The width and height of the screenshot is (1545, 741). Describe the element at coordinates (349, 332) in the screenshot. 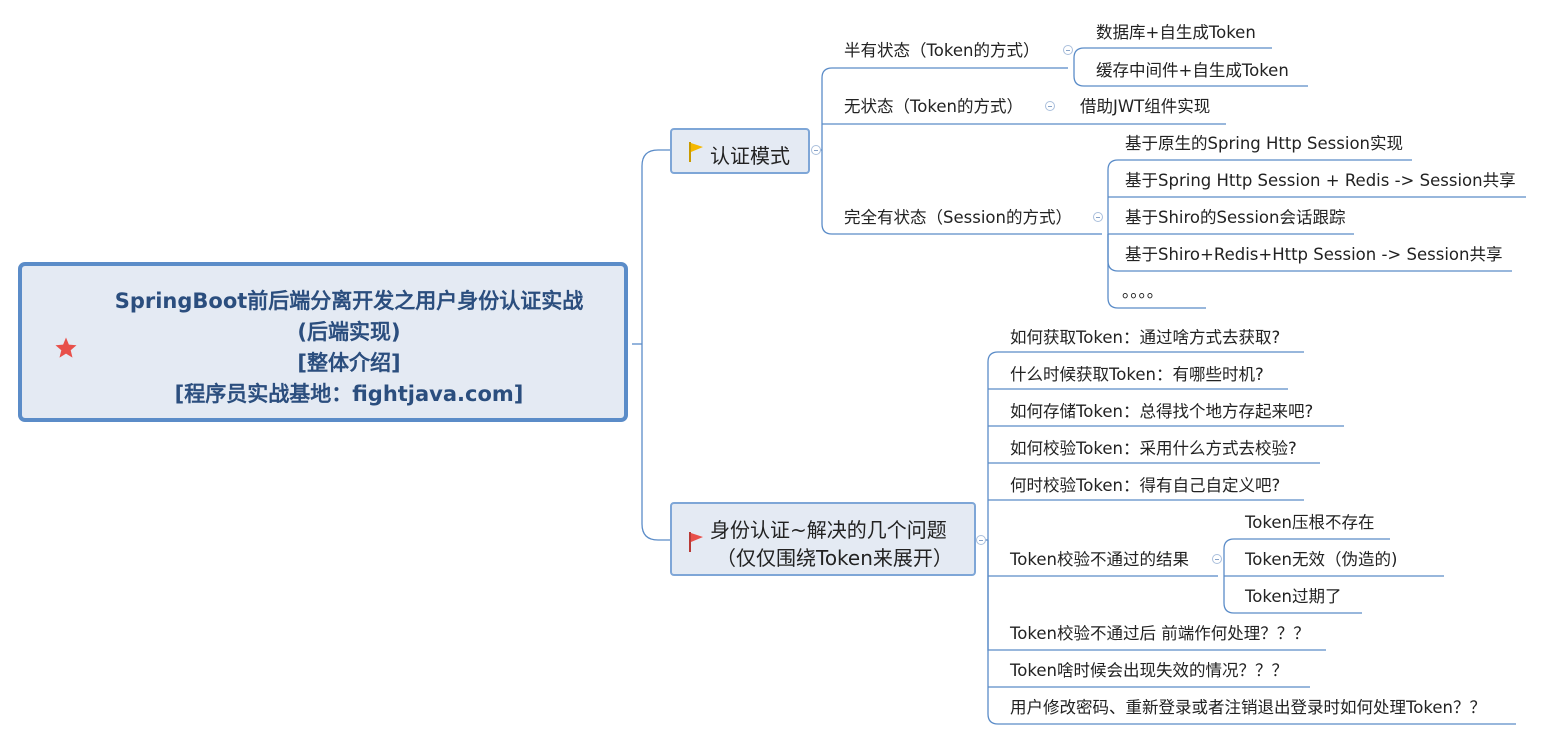

I see `root-title-line: (后端实现)` at that location.